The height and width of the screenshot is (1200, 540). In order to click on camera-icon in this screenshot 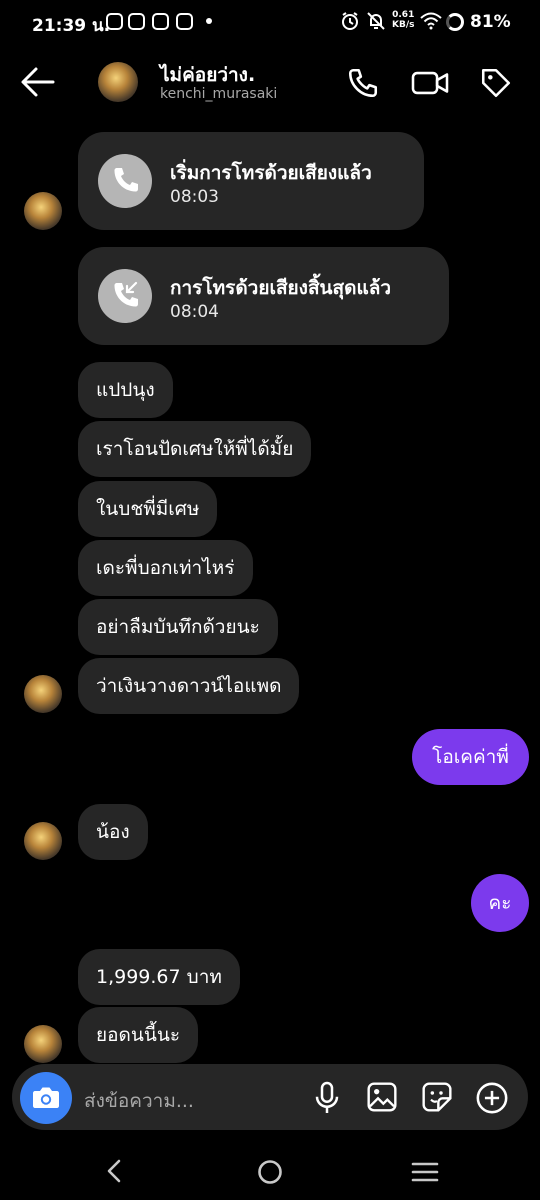, I will do `click(46, 1097)`.